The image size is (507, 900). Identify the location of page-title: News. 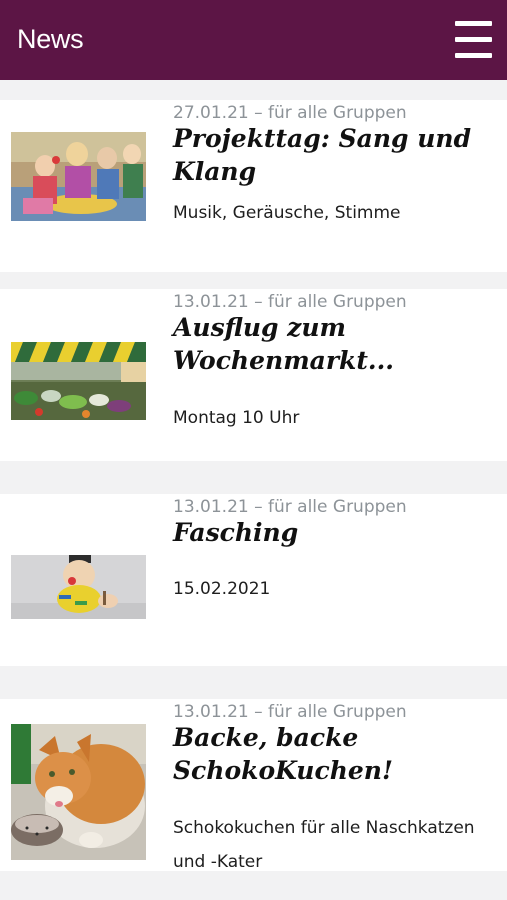
(50, 39).